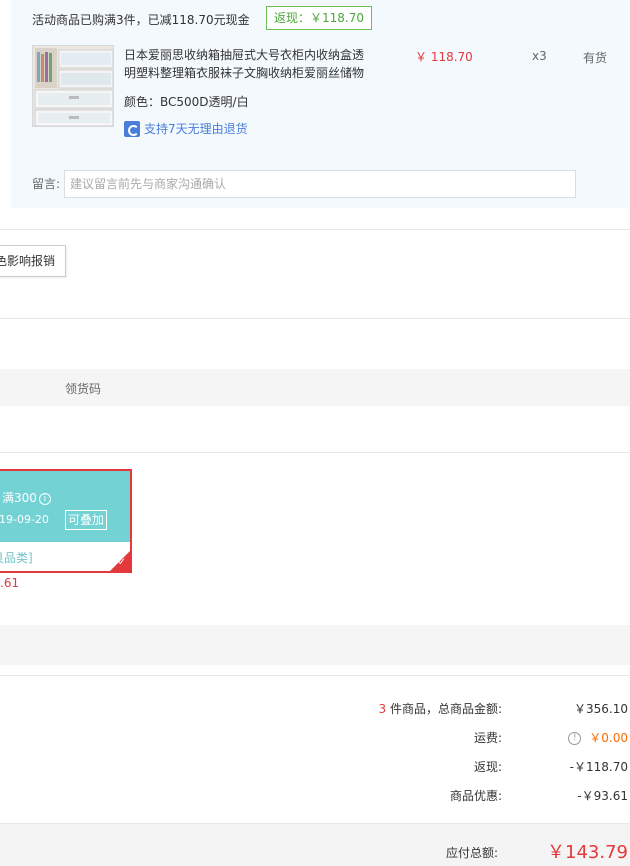 Image resolution: width=630 pixels, height=866 pixels. I want to click on total-bar: 应付总额: ￥143.79, so click(315, 844).